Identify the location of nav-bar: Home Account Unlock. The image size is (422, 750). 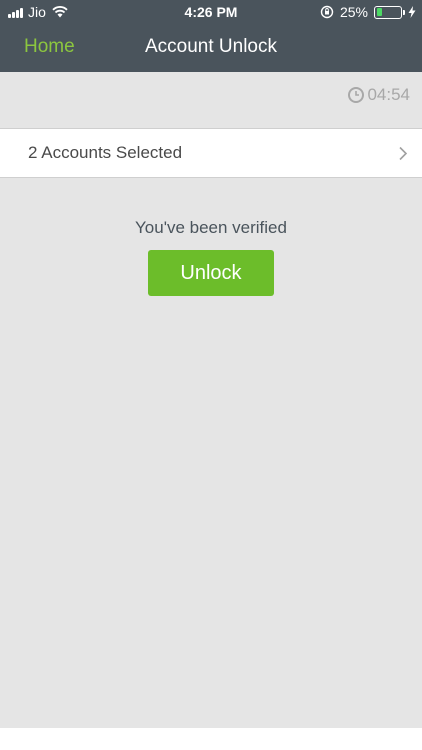
(211, 48).